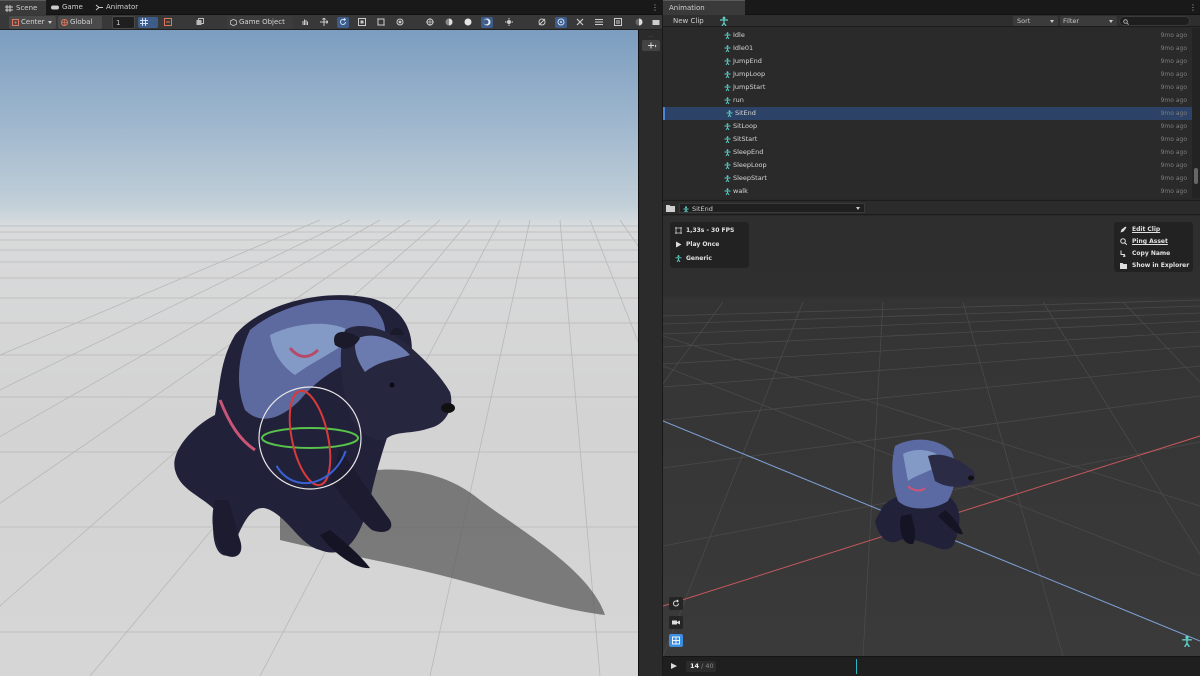  I want to click on clip-loop-row: Play Once, so click(696, 244).